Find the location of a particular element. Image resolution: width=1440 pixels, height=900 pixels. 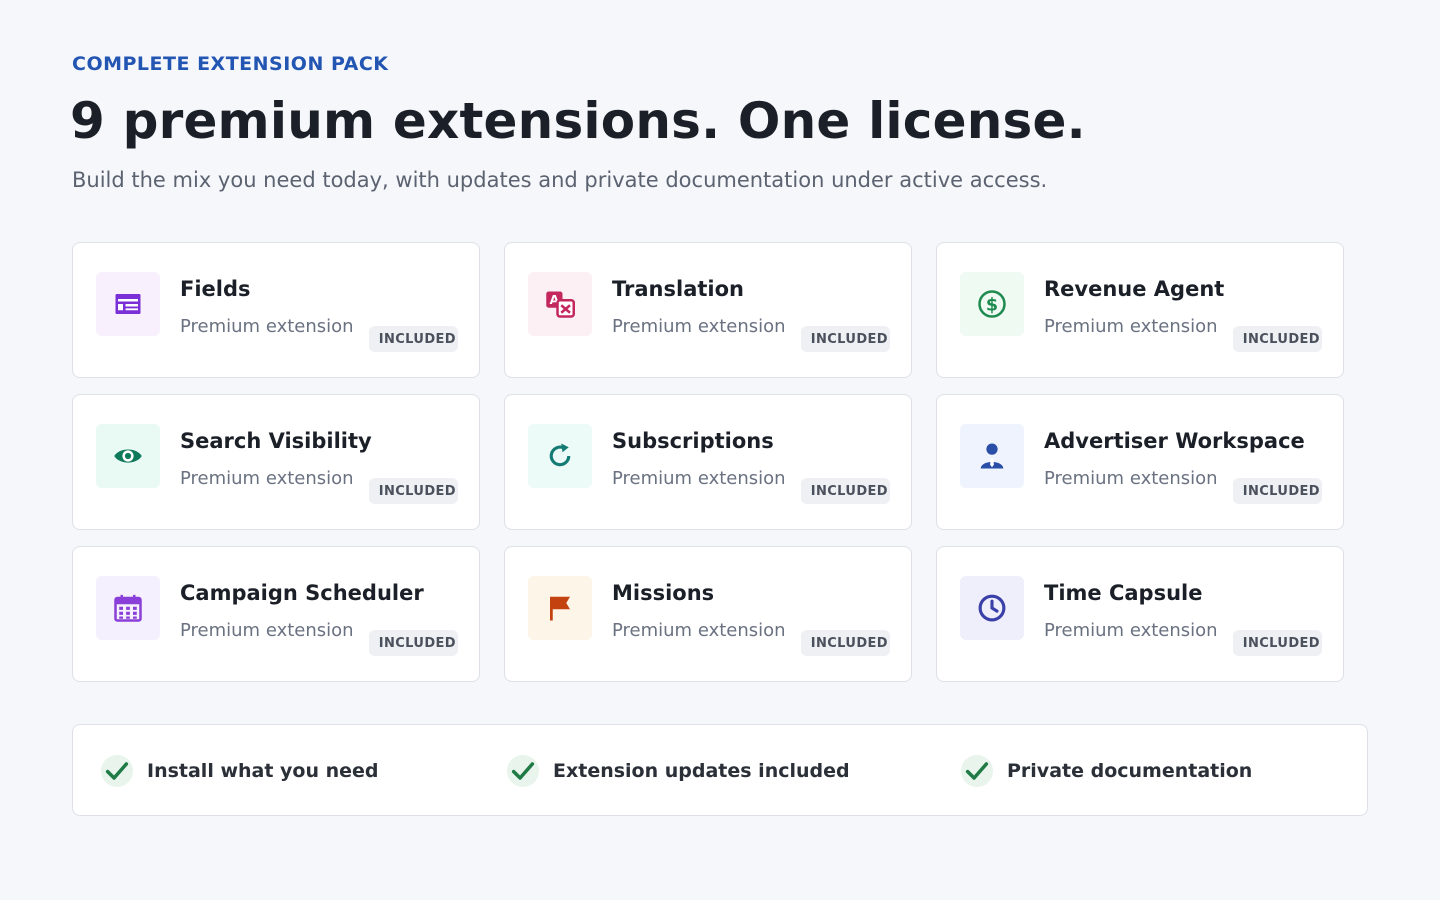

page-title: 9 premium extensions. One license. is located at coordinates (578, 121).